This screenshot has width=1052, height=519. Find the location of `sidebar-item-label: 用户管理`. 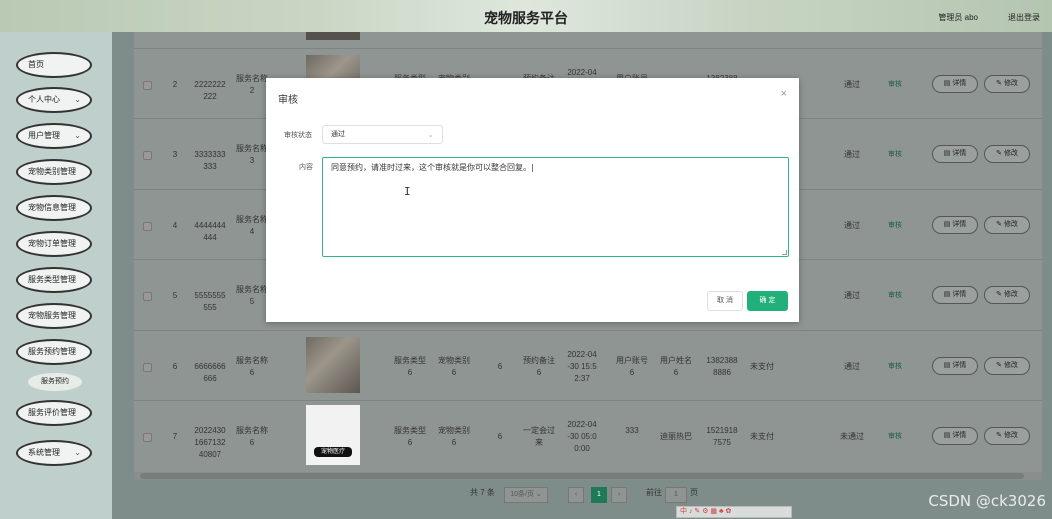

sidebar-item-label: 用户管理 is located at coordinates (44, 135).